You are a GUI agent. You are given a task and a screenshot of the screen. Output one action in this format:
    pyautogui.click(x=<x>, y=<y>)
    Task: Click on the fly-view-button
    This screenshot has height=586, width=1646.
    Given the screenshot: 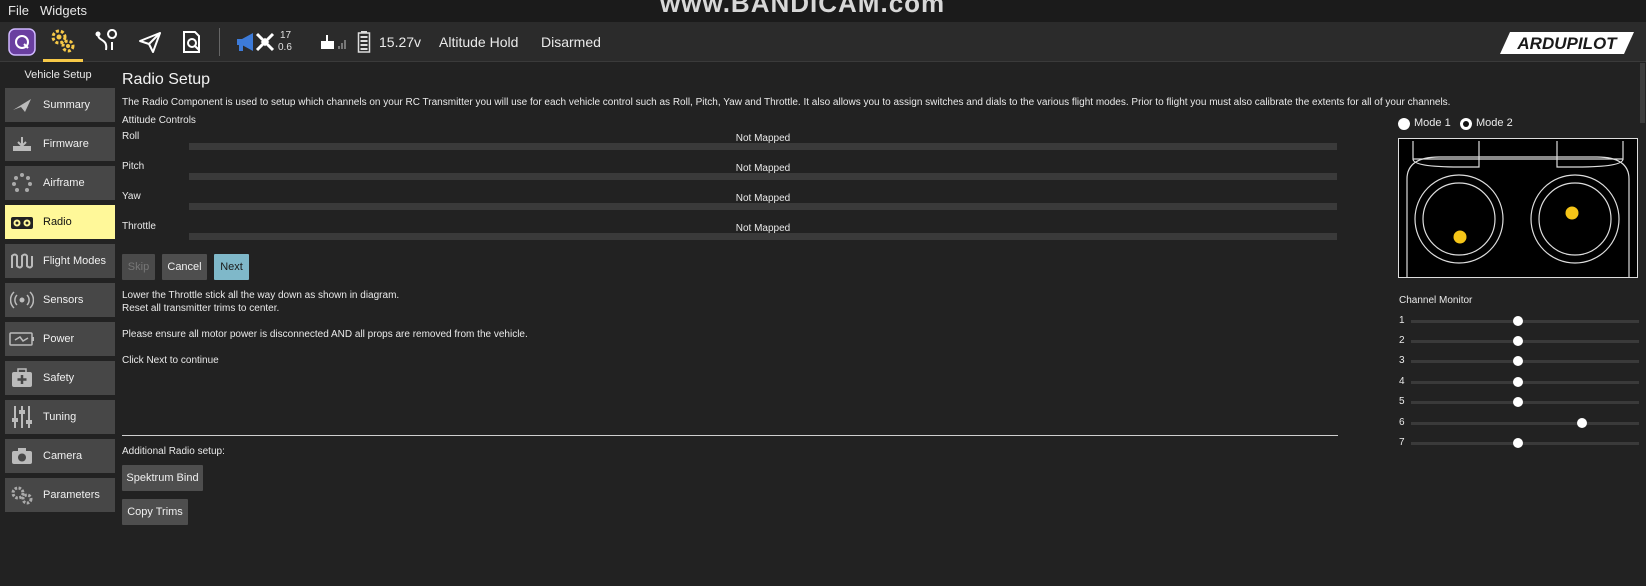 What is the action you would take?
    pyautogui.click(x=150, y=42)
    